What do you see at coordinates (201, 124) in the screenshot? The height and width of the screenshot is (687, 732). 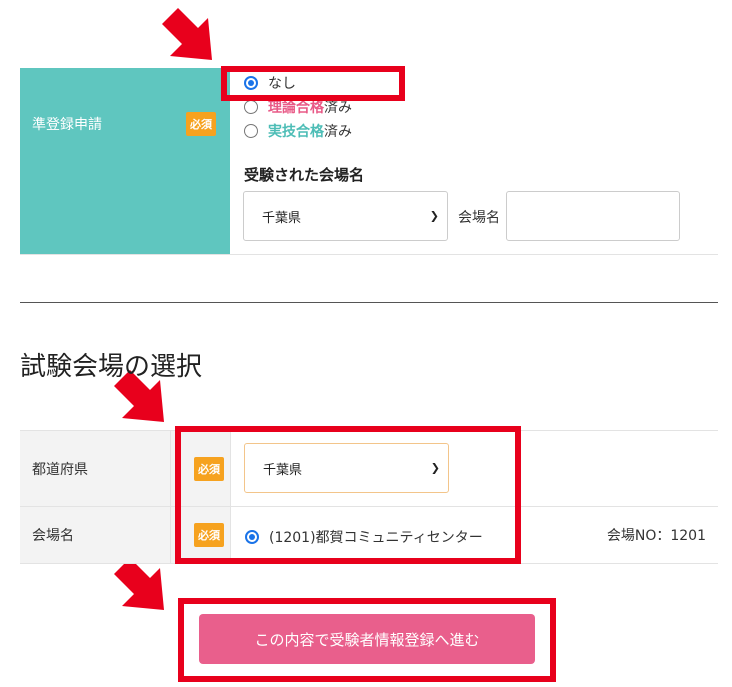 I see `required-badge: 必須` at bounding box center [201, 124].